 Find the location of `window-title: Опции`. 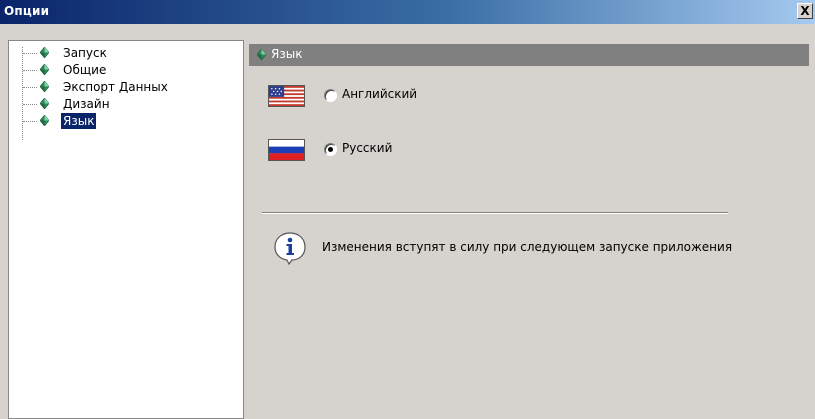

window-title: Опции is located at coordinates (27, 11).